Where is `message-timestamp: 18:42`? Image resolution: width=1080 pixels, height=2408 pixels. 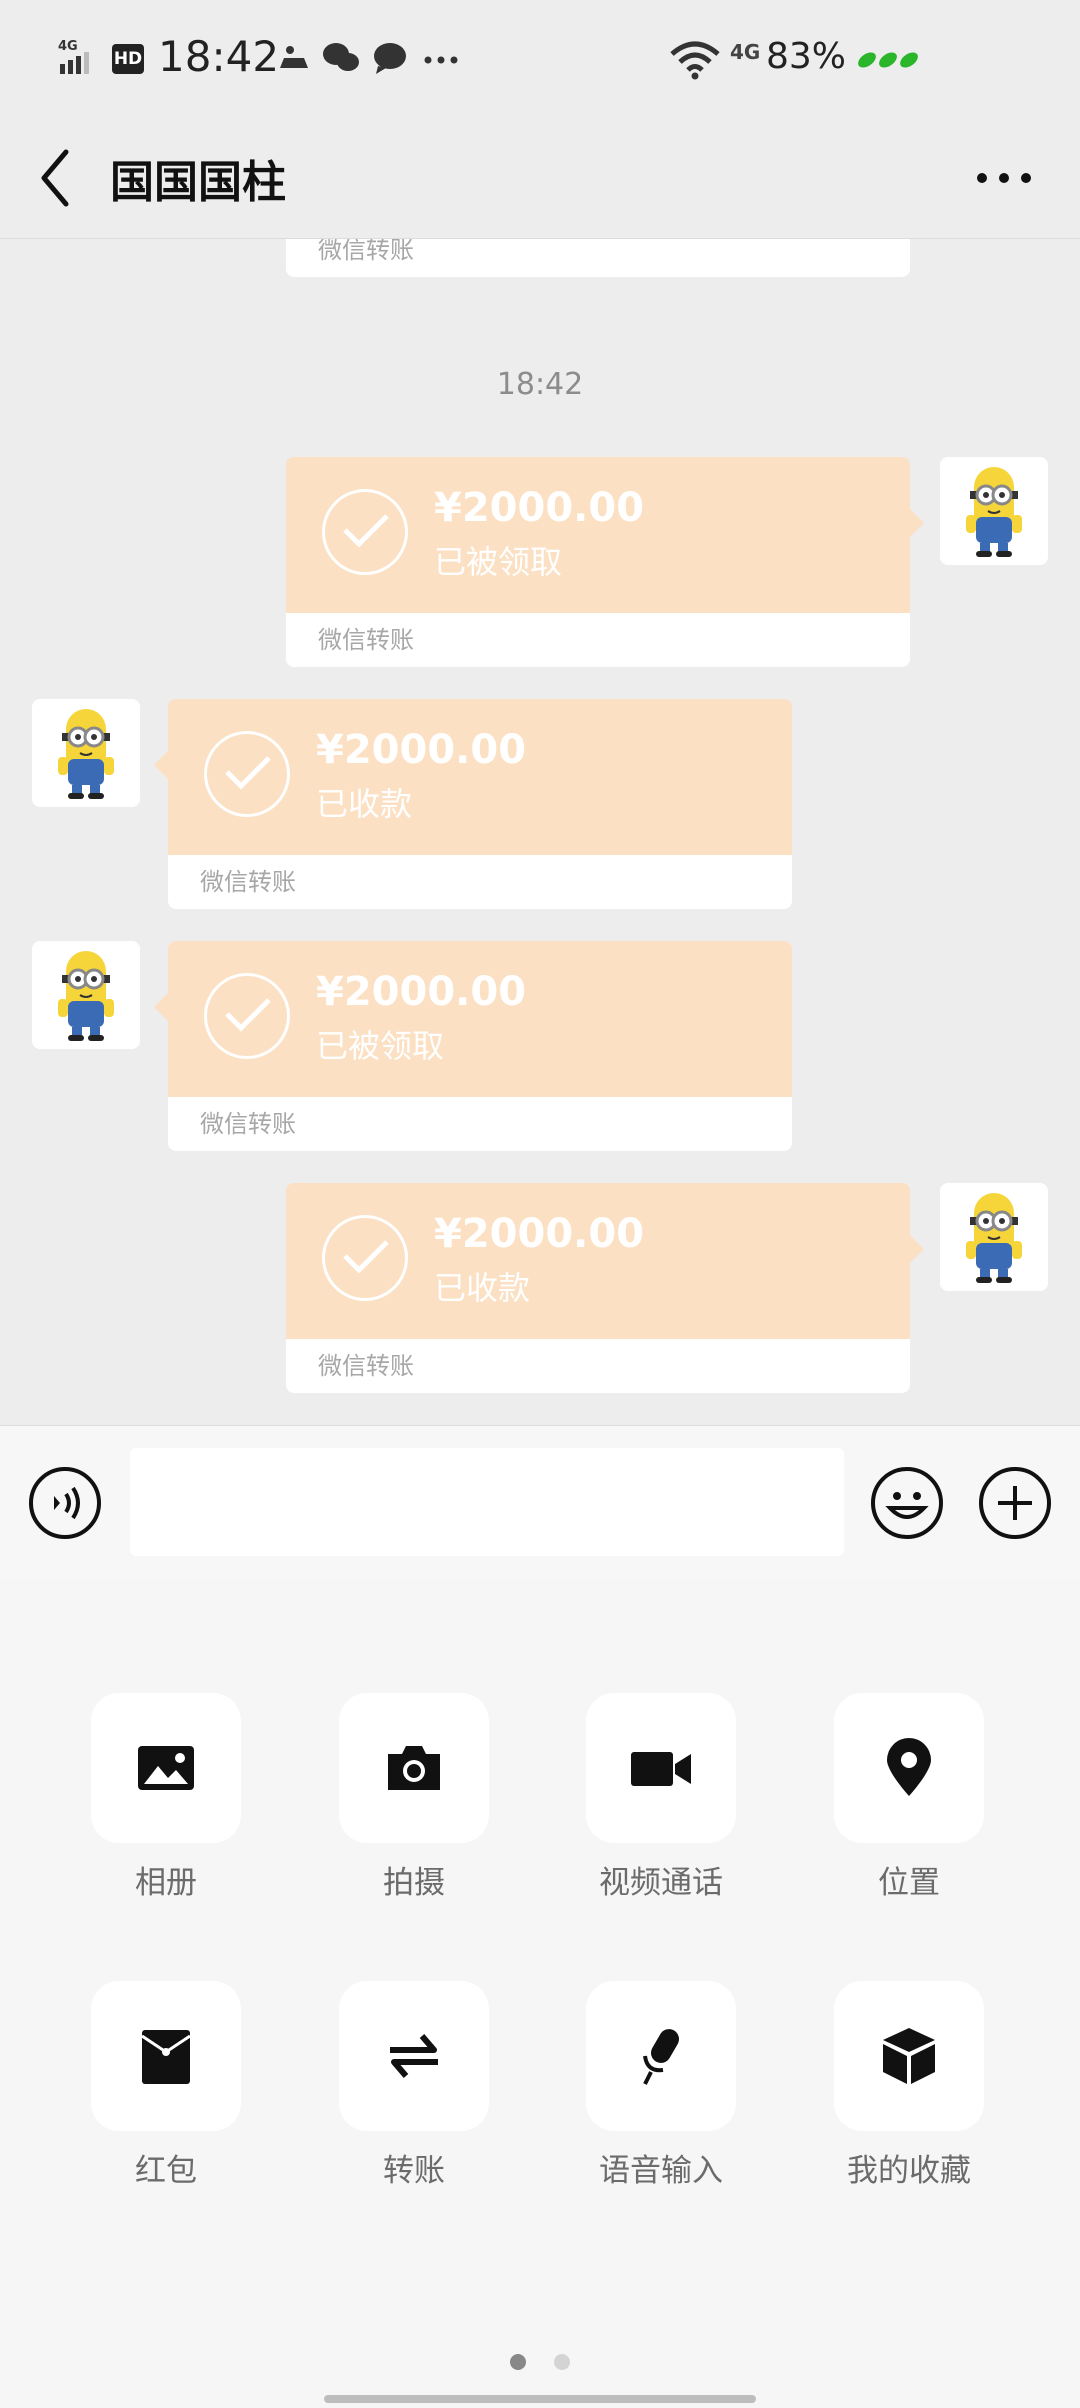 message-timestamp: 18:42 is located at coordinates (540, 384).